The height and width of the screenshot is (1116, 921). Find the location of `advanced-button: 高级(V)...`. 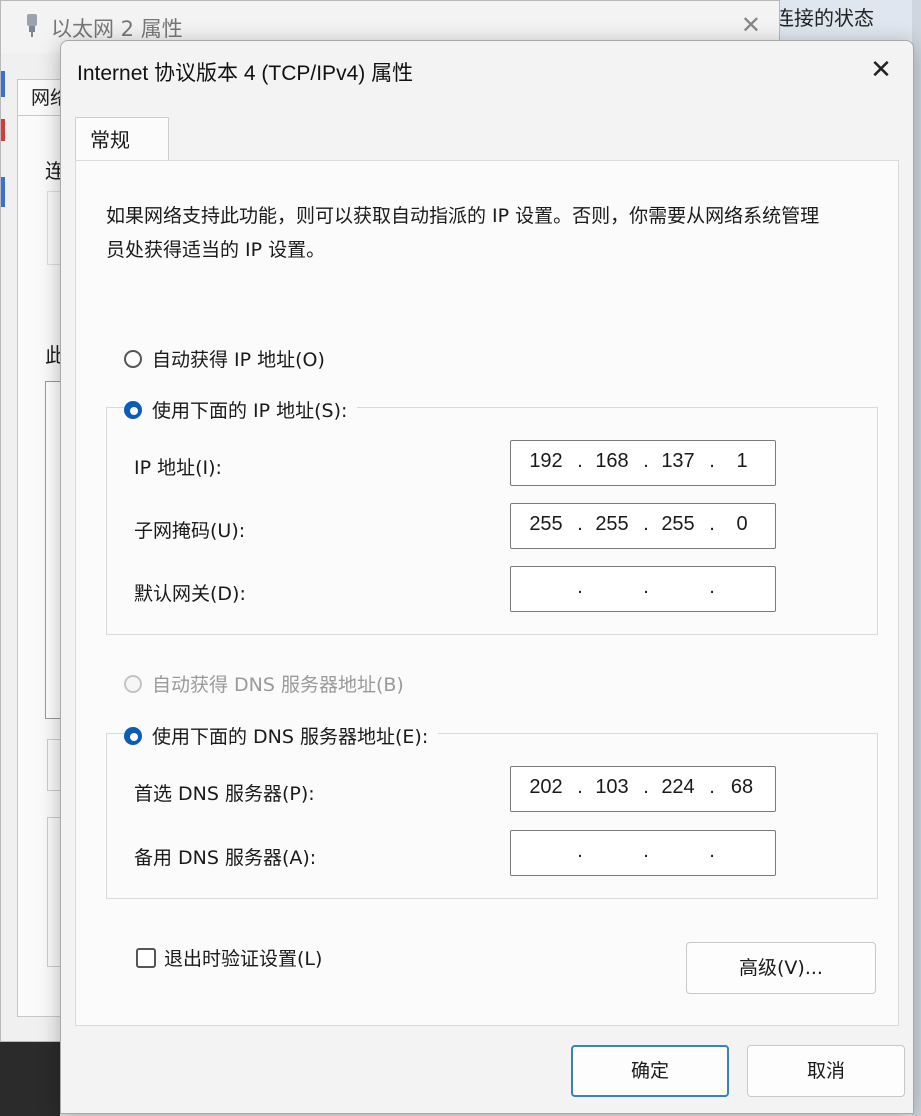

advanced-button: 高级(V)... is located at coordinates (781, 968).